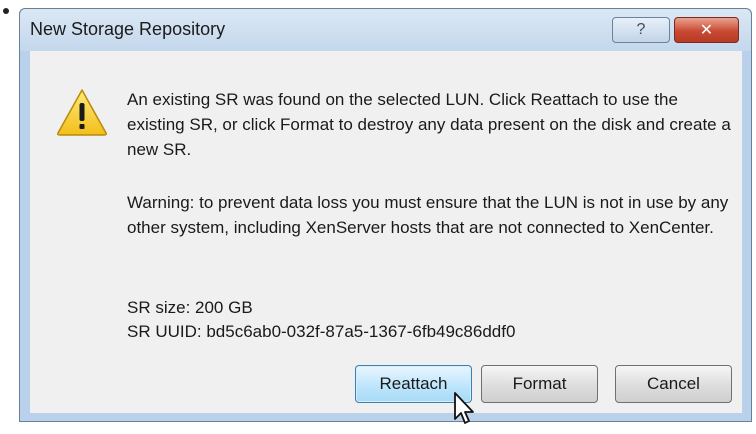  I want to click on close-button: ✕, so click(706, 30).